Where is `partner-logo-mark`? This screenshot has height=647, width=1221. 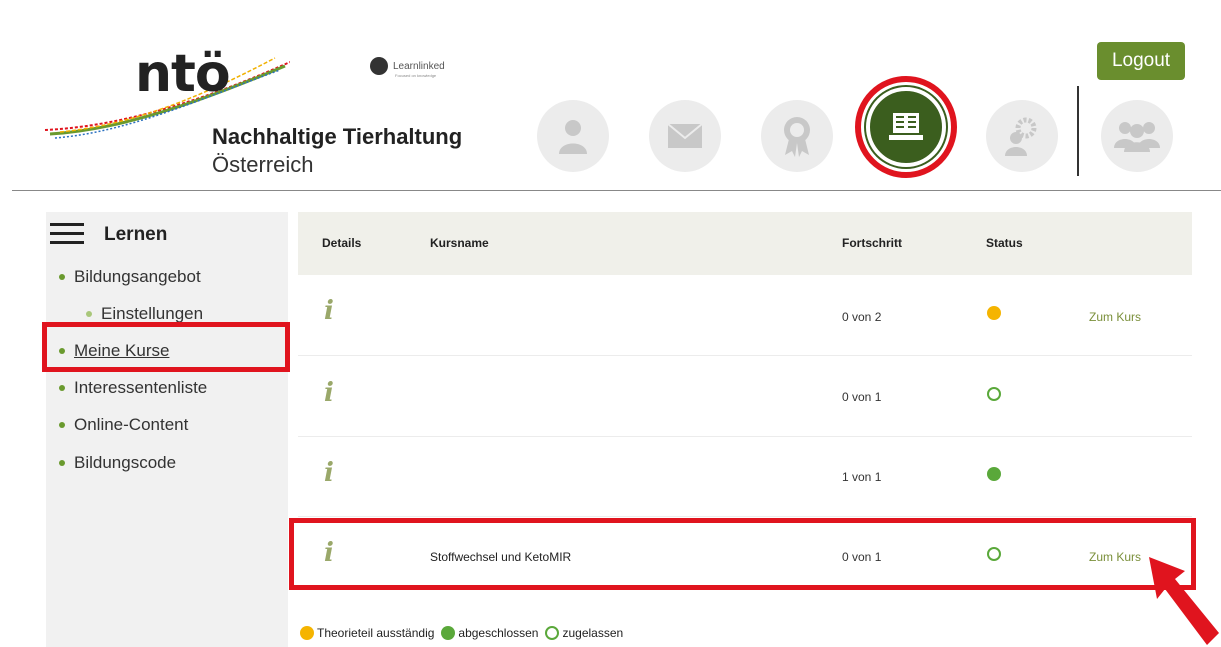 partner-logo-mark is located at coordinates (379, 66).